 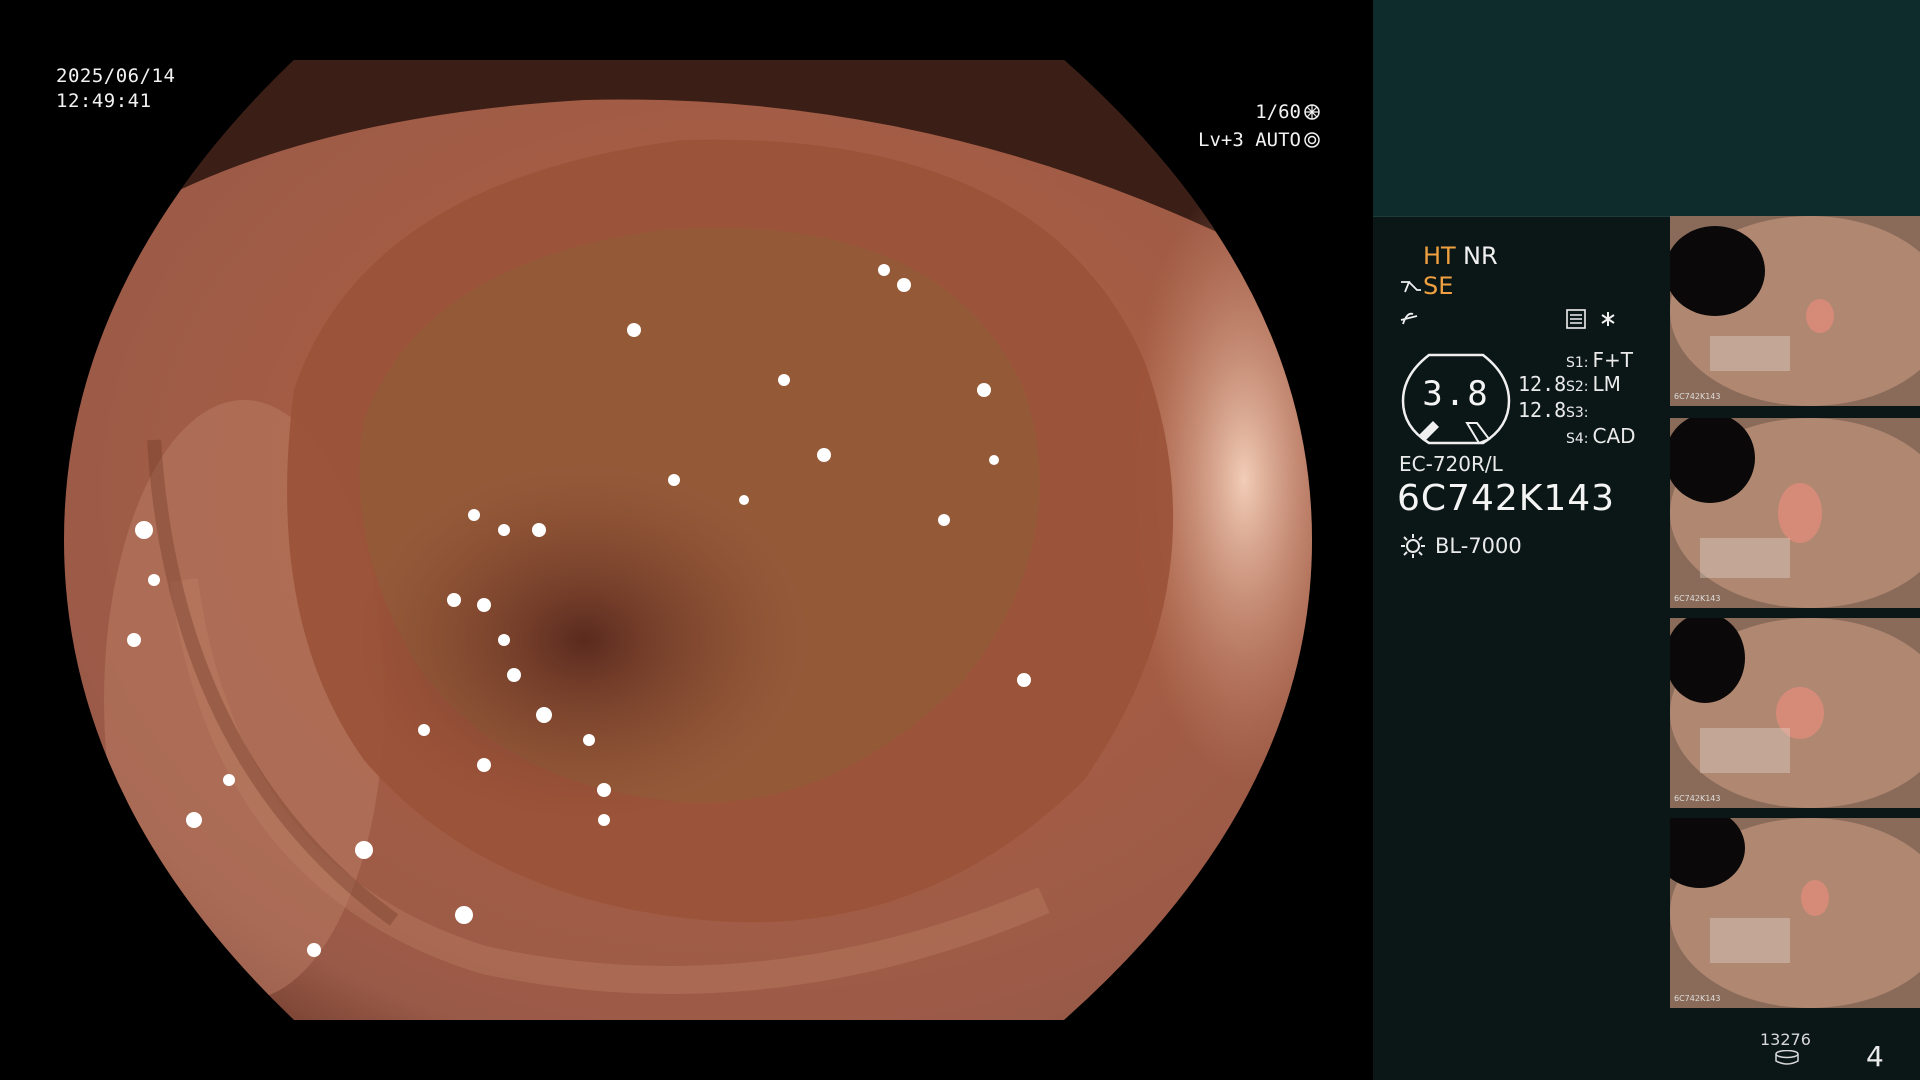 What do you see at coordinates (1614, 436) in the screenshot?
I see `setting-value: CAD` at bounding box center [1614, 436].